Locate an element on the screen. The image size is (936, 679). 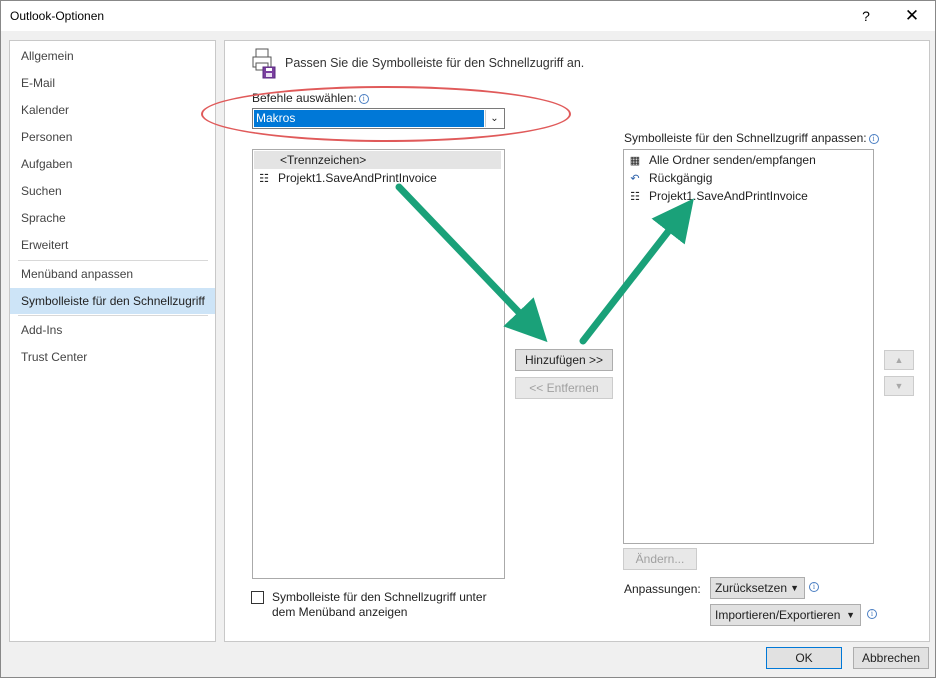
list-item-label: Rückgängig is located at coordinates (681, 178).